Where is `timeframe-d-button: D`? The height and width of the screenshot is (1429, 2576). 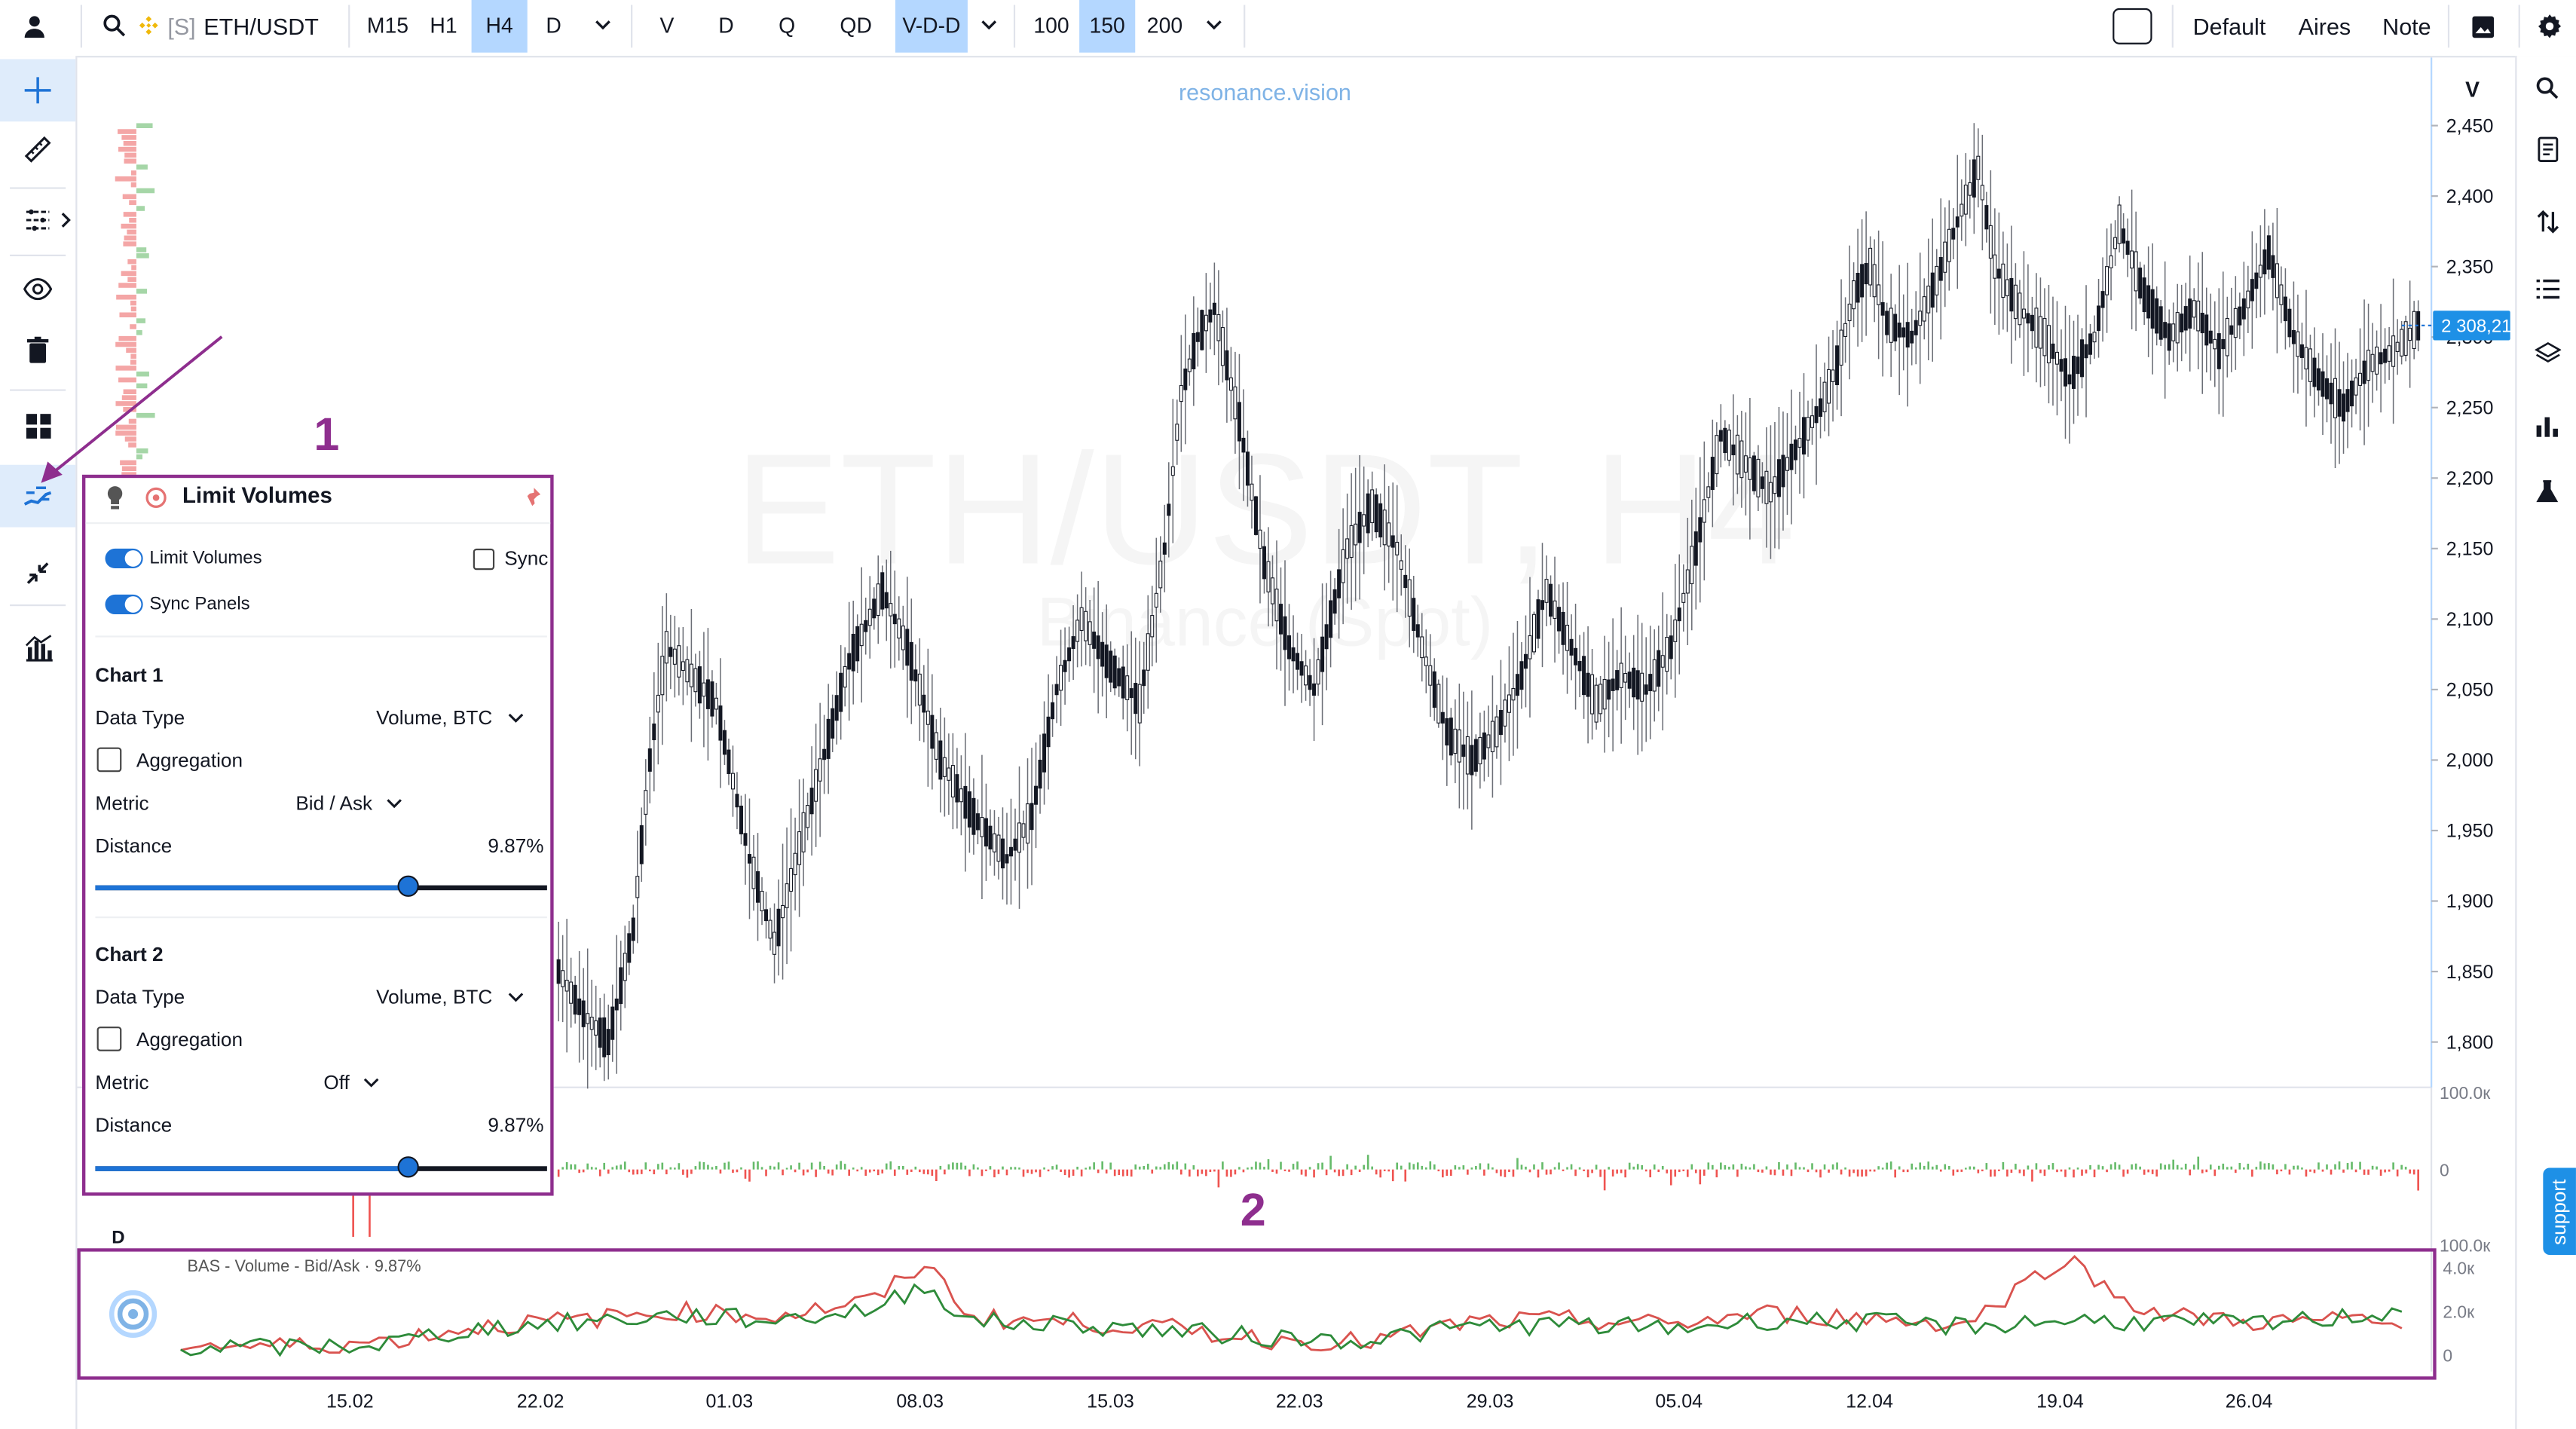 timeframe-d-button: D is located at coordinates (554, 26).